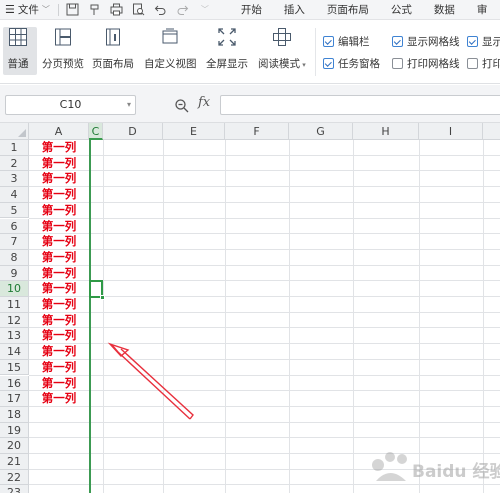 The width and height of the screenshot is (500, 493). What do you see at coordinates (227, 48) in the screenshot?
I see `full-screen-button: 全屏显示` at bounding box center [227, 48].